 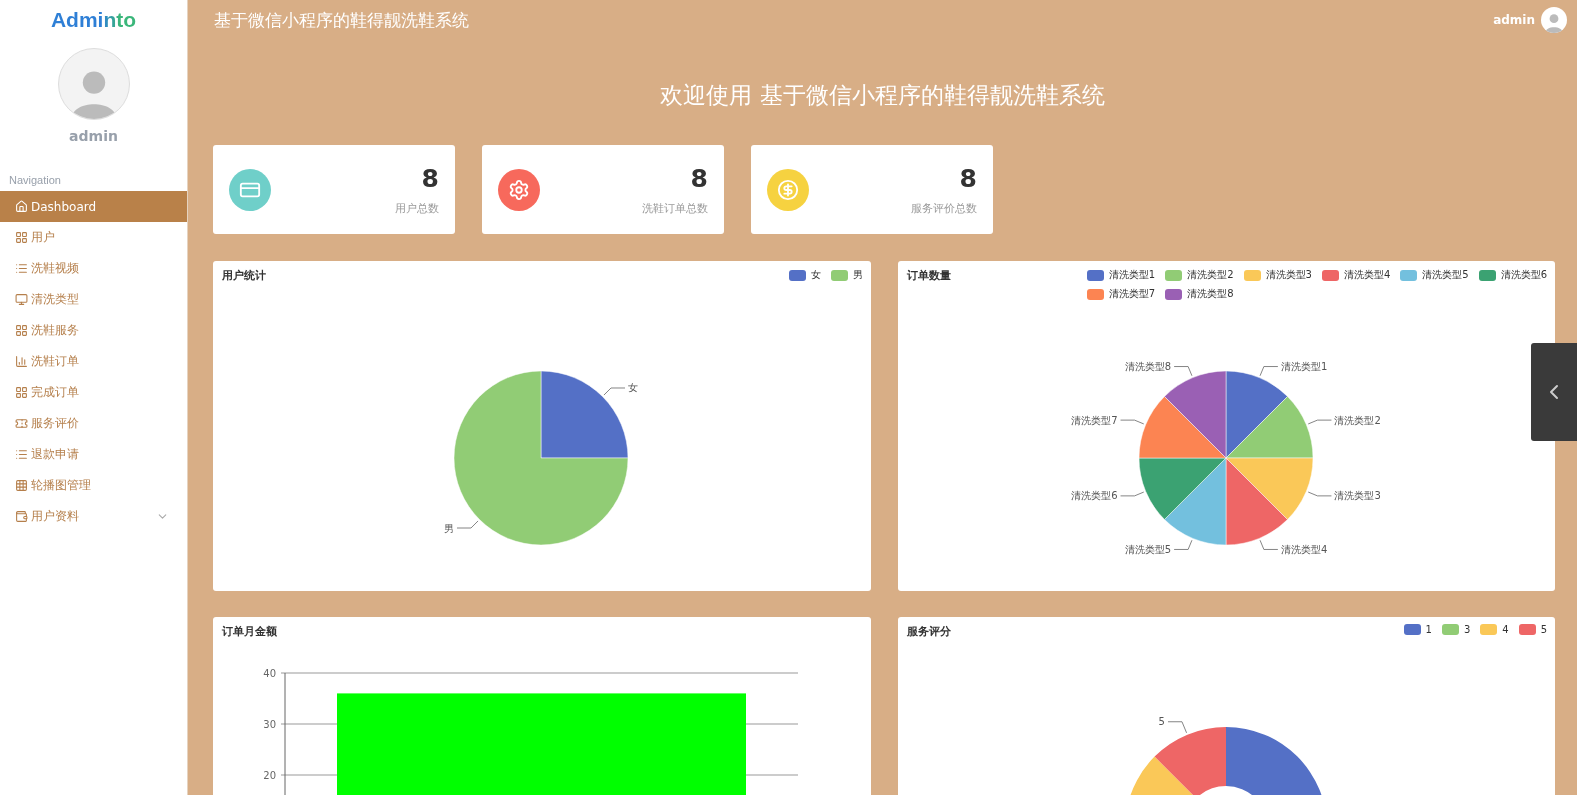 What do you see at coordinates (929, 275) in the screenshot?
I see `chart-title: 订单数量` at bounding box center [929, 275].